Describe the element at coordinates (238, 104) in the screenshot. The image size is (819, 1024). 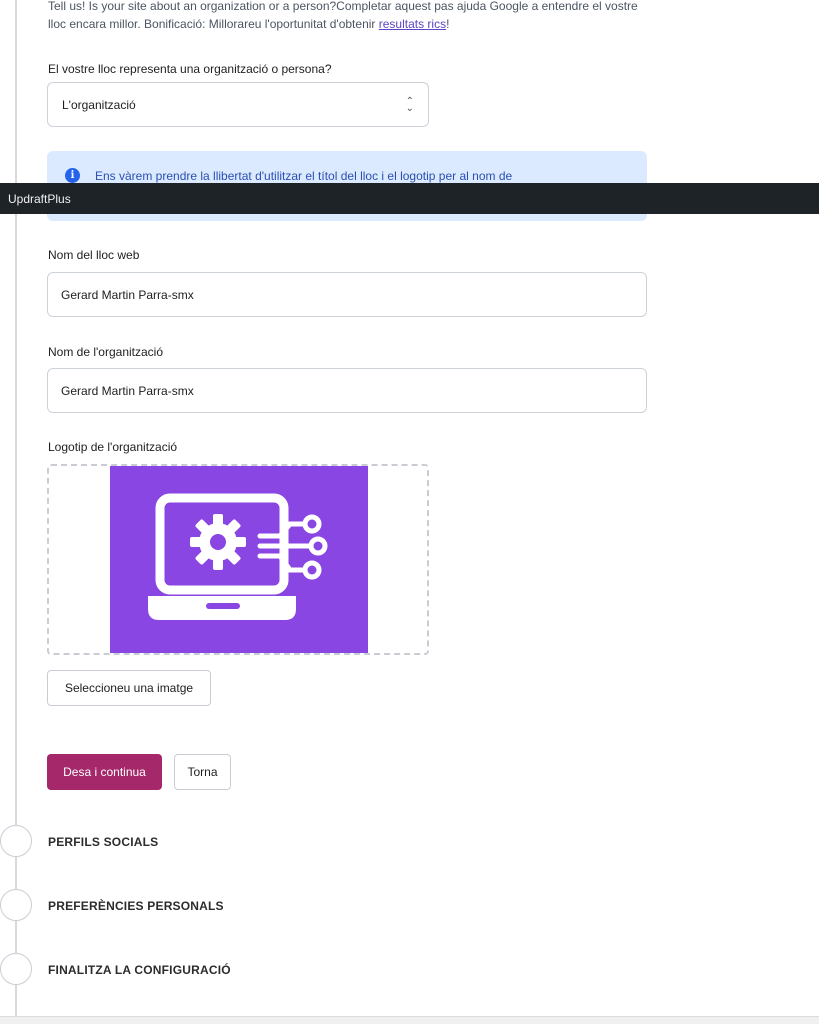
I see `represent-select: L'organització ⌃ ⌄` at that location.